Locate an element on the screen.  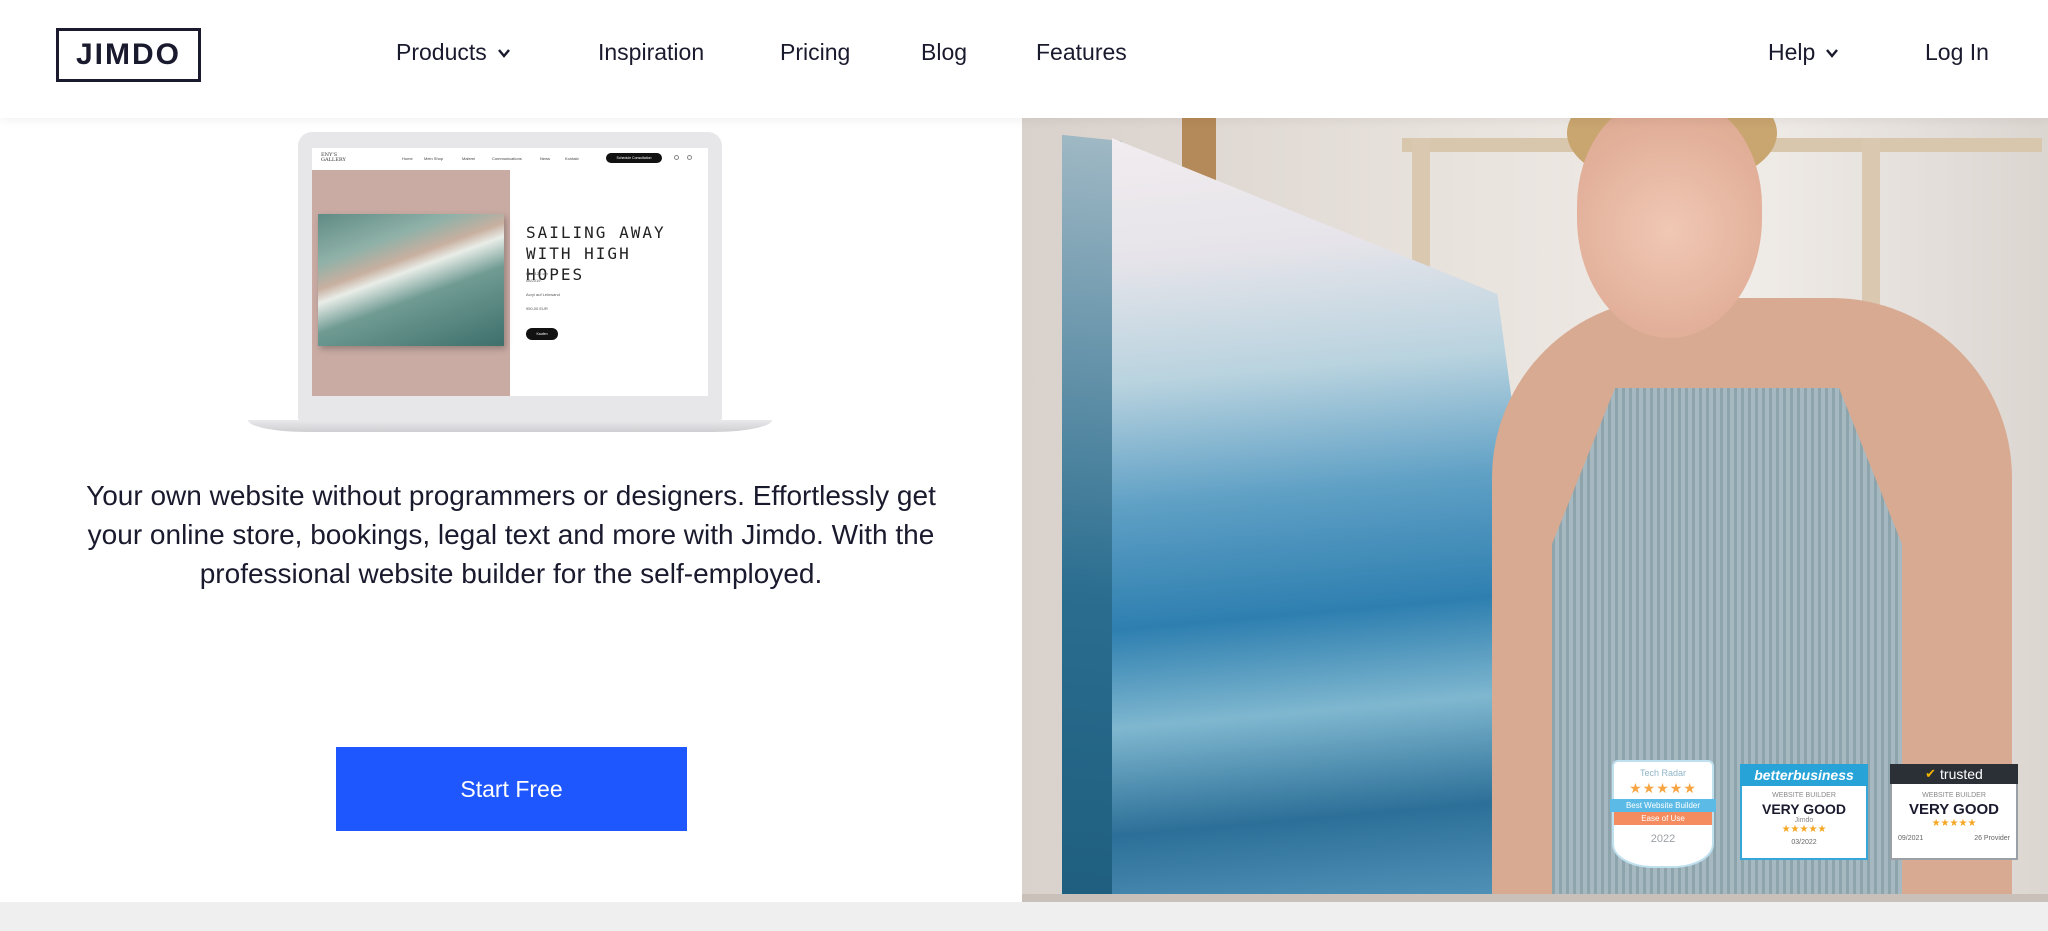
nav-products-label: Products is located at coordinates (441, 52).